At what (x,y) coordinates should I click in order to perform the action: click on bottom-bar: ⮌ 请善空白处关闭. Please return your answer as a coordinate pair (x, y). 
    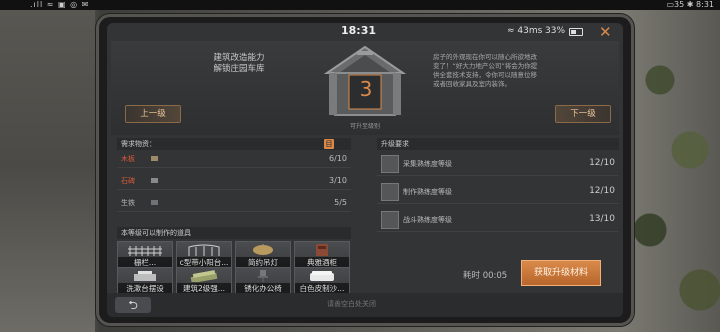
    Looking at the image, I should click on (365, 305).